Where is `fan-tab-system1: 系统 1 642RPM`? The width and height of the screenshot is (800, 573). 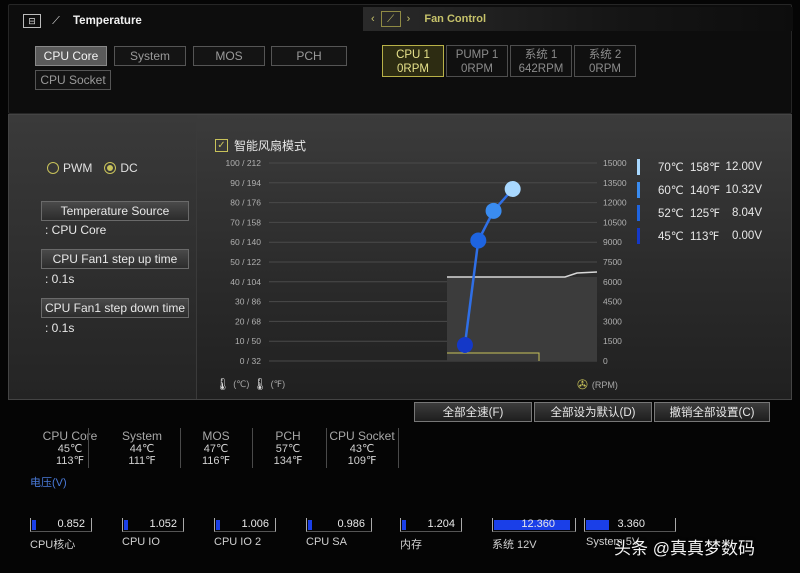 fan-tab-system1: 系统 1 642RPM is located at coordinates (541, 61).